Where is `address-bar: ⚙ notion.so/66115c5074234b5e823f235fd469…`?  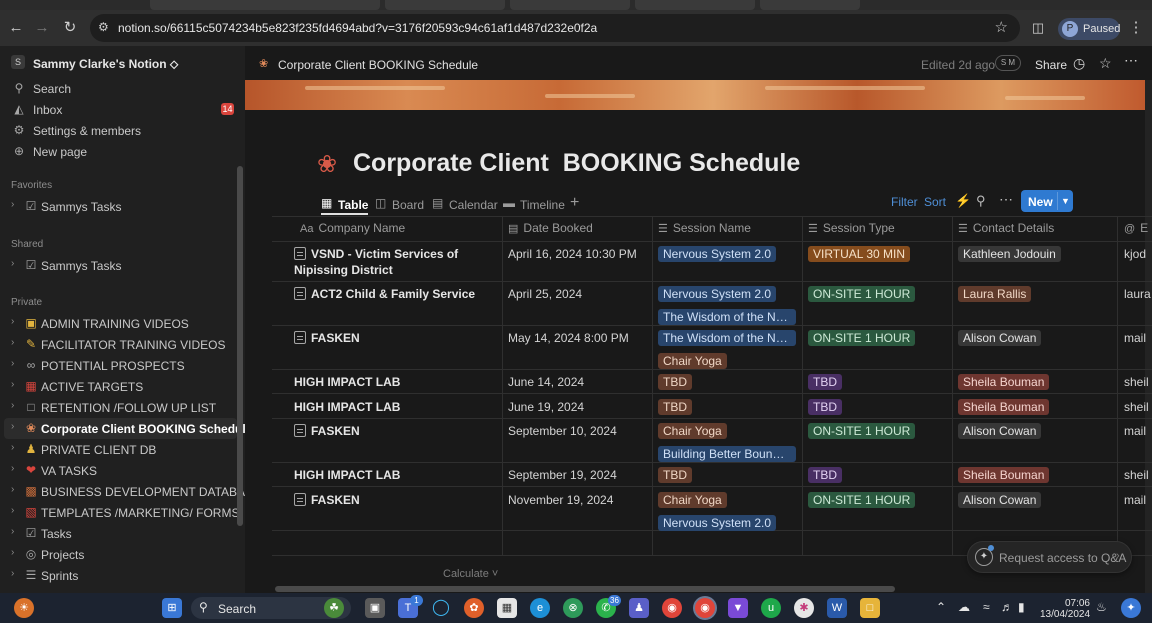 address-bar: ⚙ notion.so/66115c5074234b5e823f235fd469… is located at coordinates (555, 28).